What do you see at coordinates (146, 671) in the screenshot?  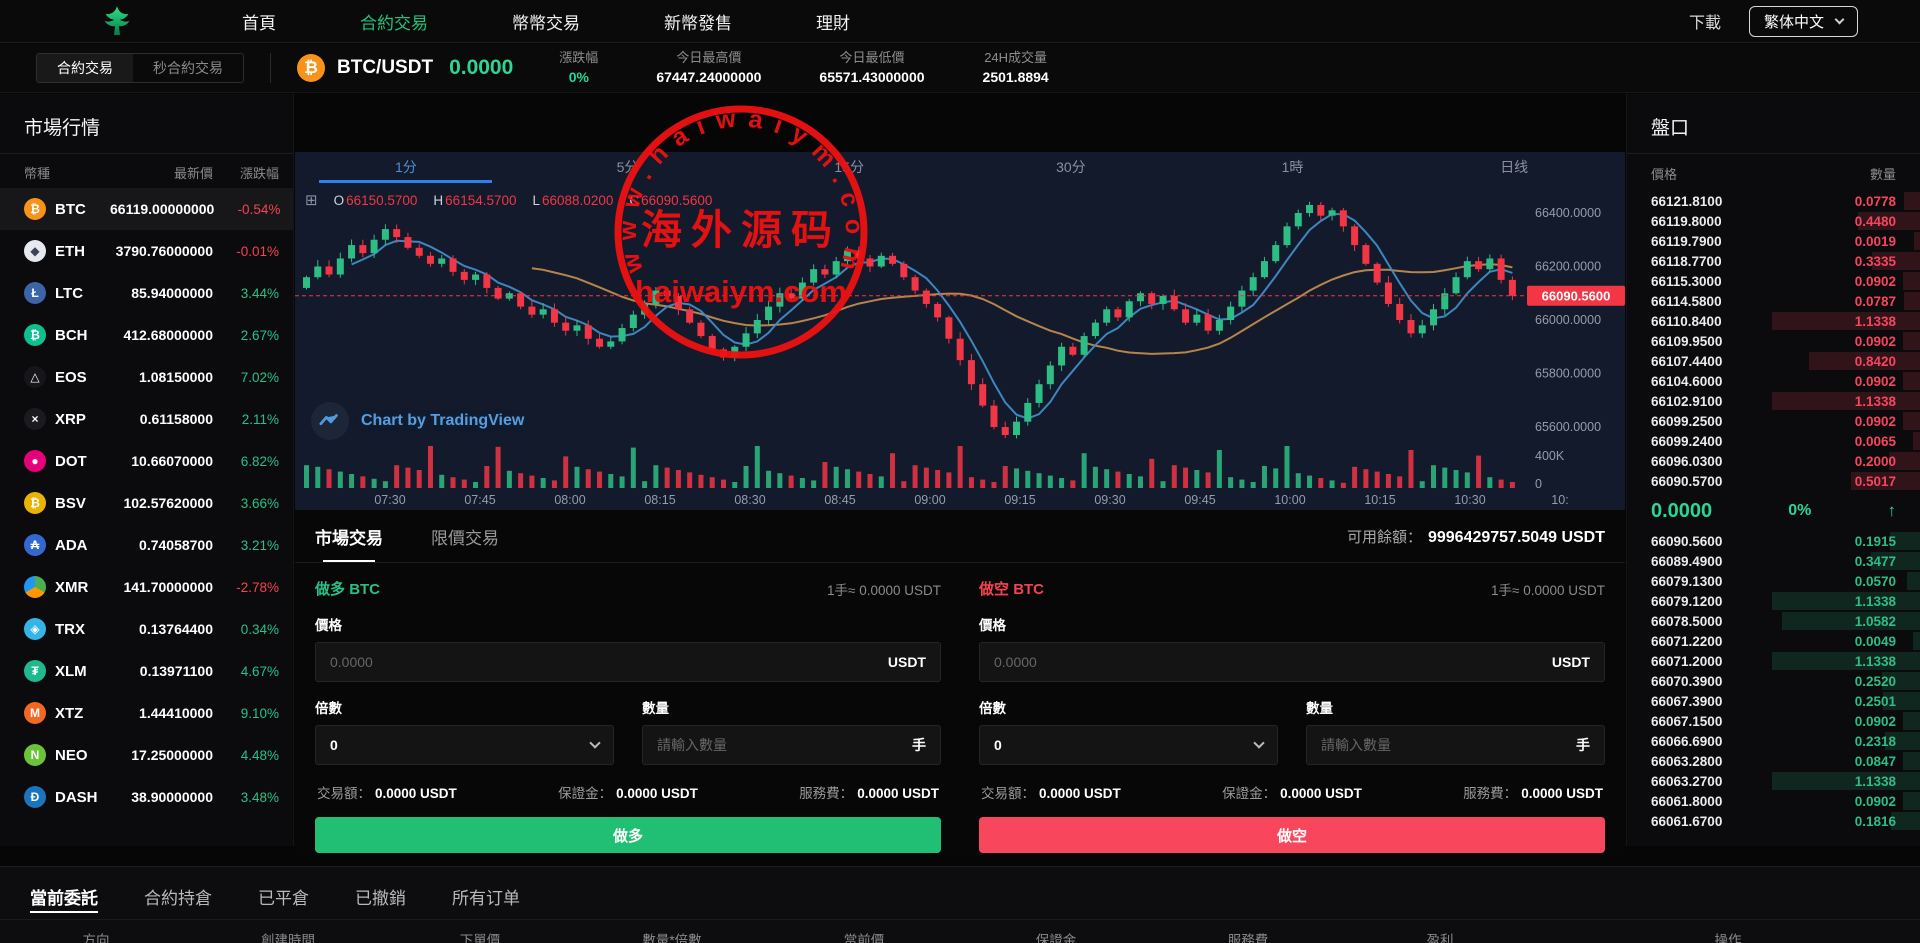 I see `market-row-XLM: ₮ XLM 0.13971100 4.67%` at bounding box center [146, 671].